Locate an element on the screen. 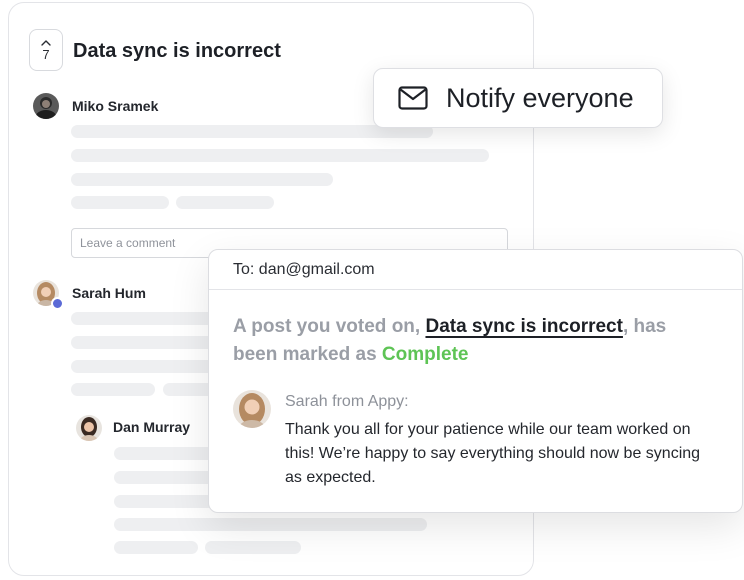 This screenshot has height=580, width=744. comment-author: Dan Murray is located at coordinates (152, 427).